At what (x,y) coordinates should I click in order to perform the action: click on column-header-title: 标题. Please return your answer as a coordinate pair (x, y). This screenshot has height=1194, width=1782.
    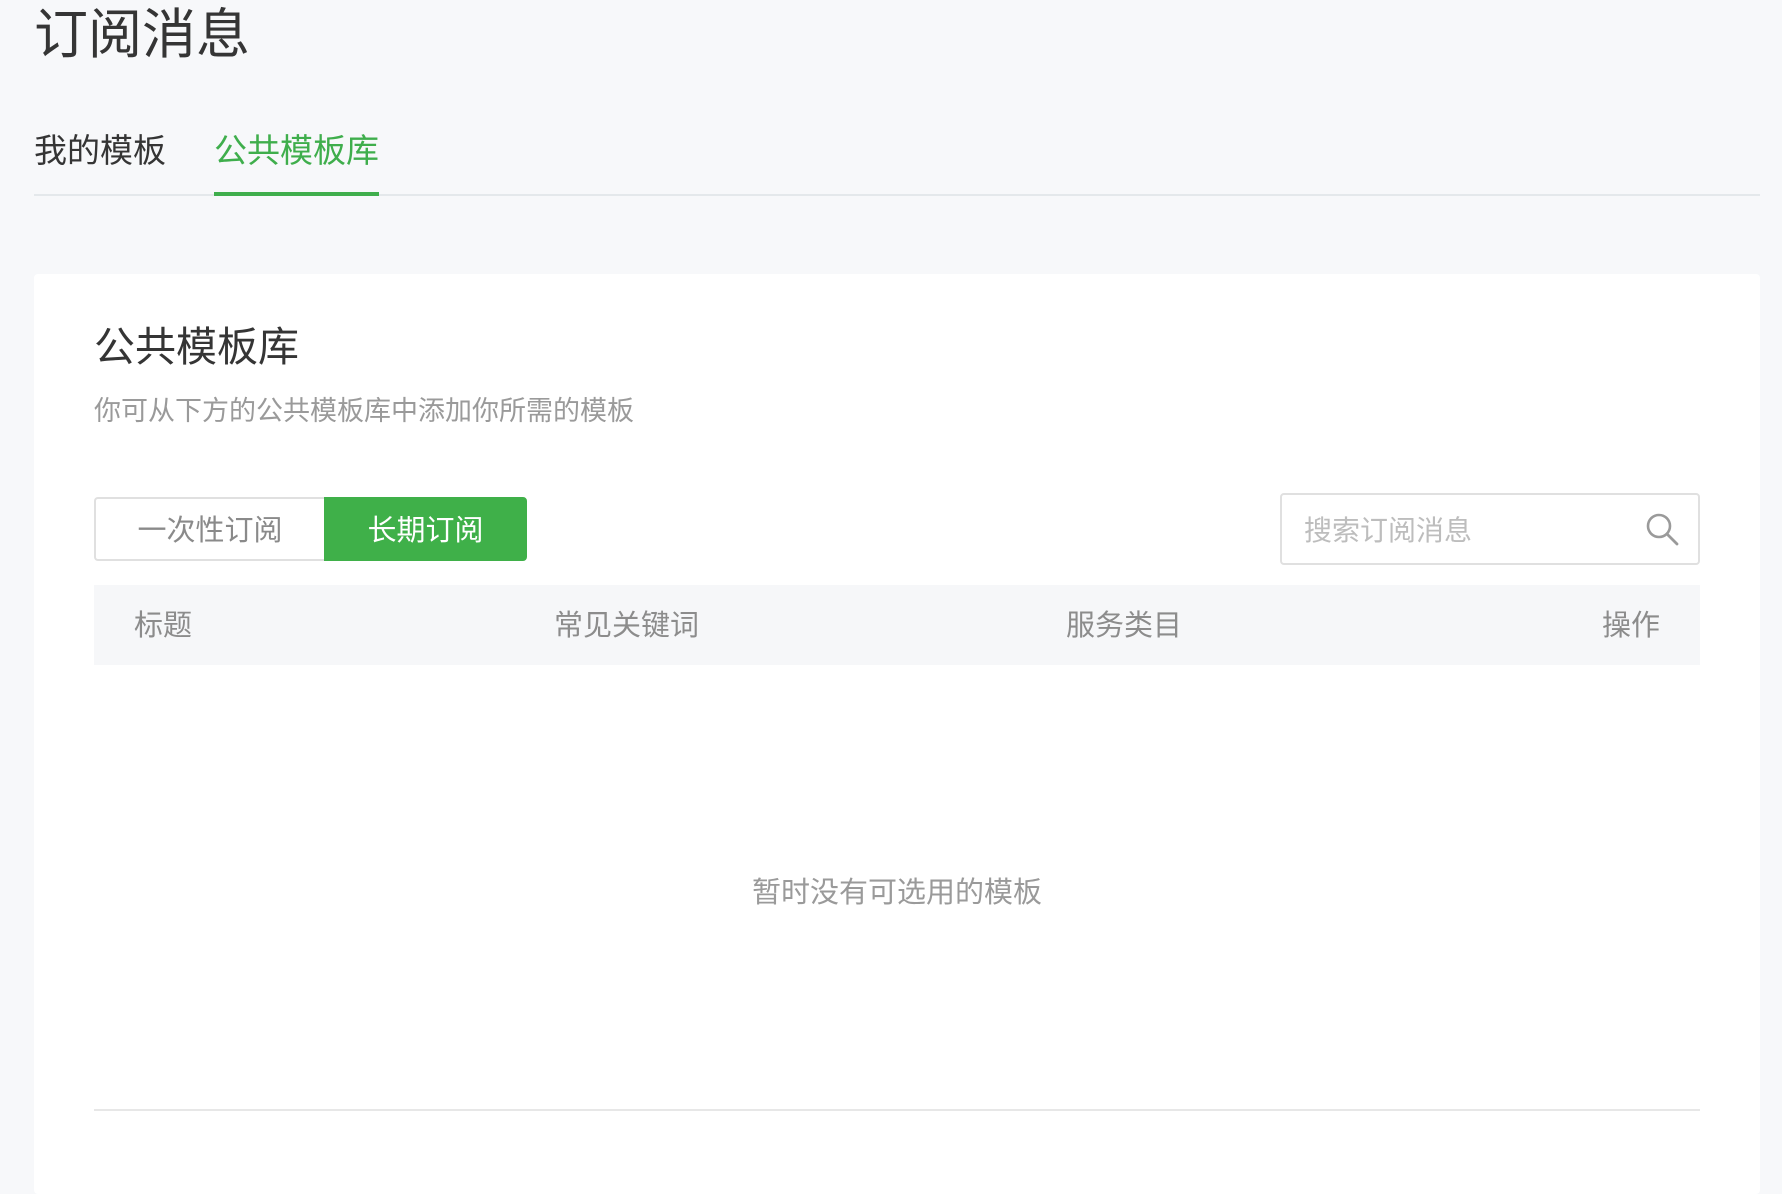
    Looking at the image, I should click on (163, 625).